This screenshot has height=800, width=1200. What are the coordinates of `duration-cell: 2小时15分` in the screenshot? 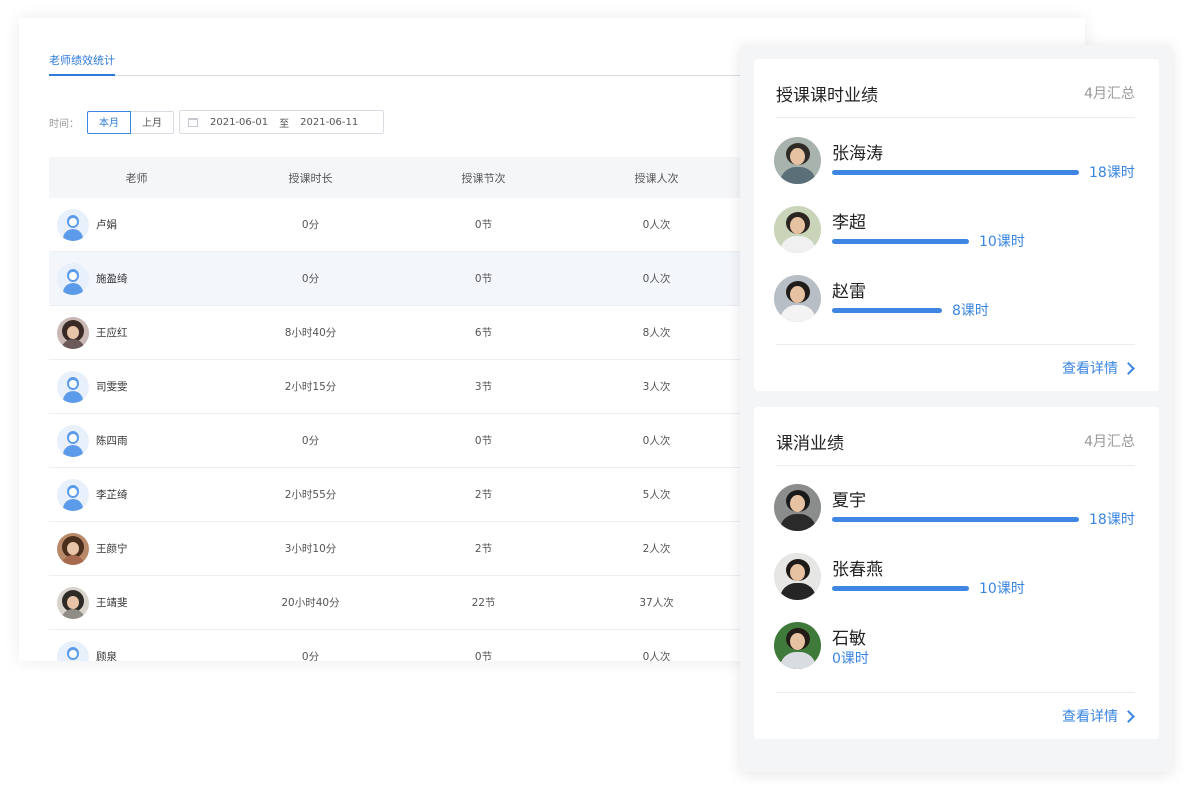 It's located at (310, 386).